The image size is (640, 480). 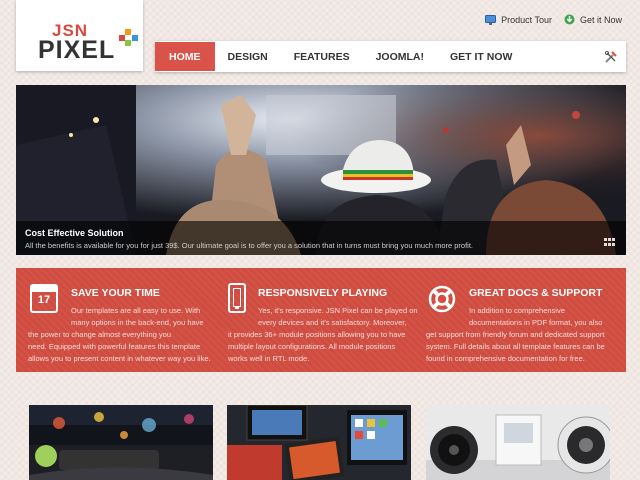 What do you see at coordinates (269, 358) in the screenshot?
I see `feature-line: works well in RTL mode.` at bounding box center [269, 358].